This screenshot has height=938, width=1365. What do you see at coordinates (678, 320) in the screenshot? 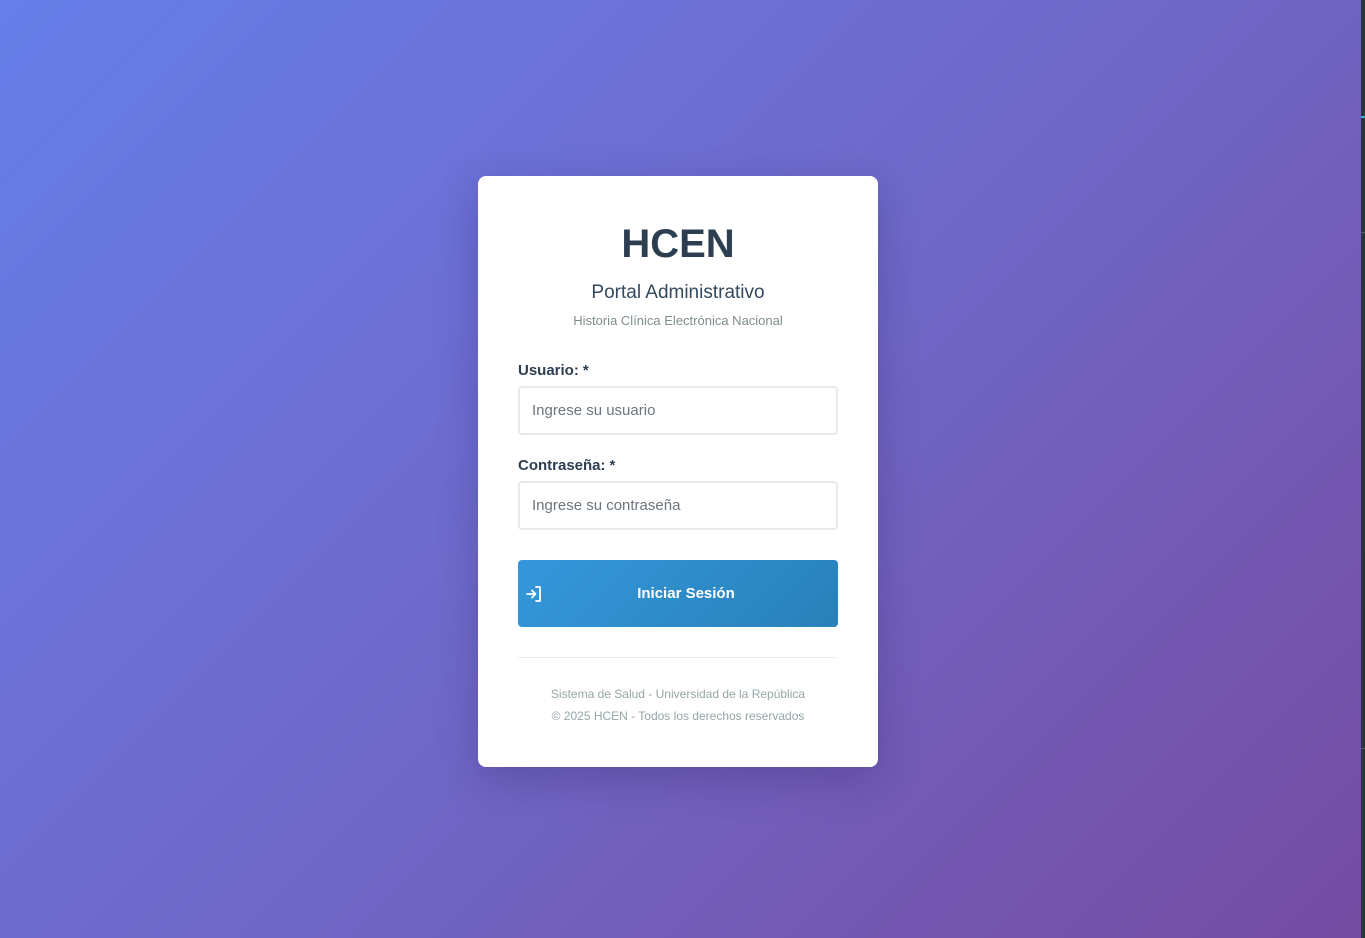
I see `app-description: Historia Clínica Electrónica Nacional` at bounding box center [678, 320].